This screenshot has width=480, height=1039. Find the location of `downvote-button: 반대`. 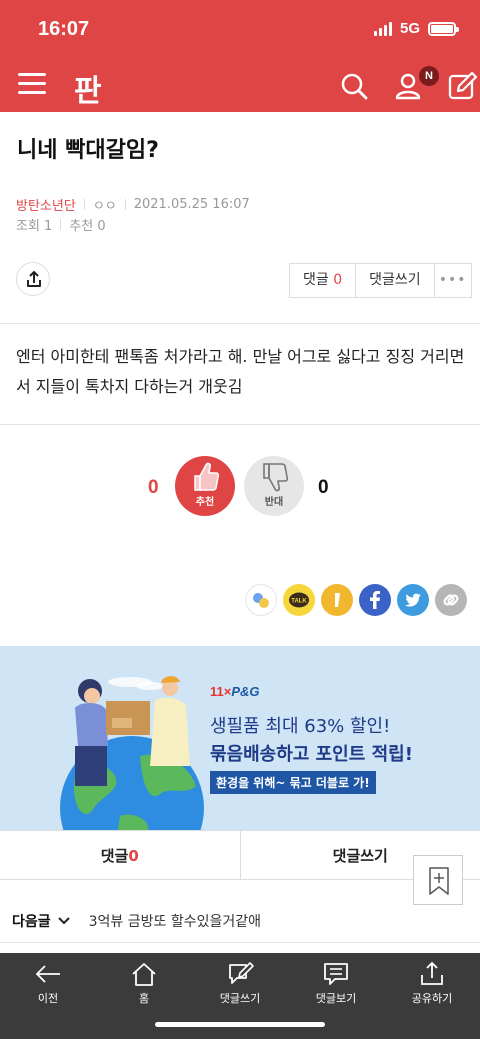

downvote-button: 반대 is located at coordinates (274, 486).